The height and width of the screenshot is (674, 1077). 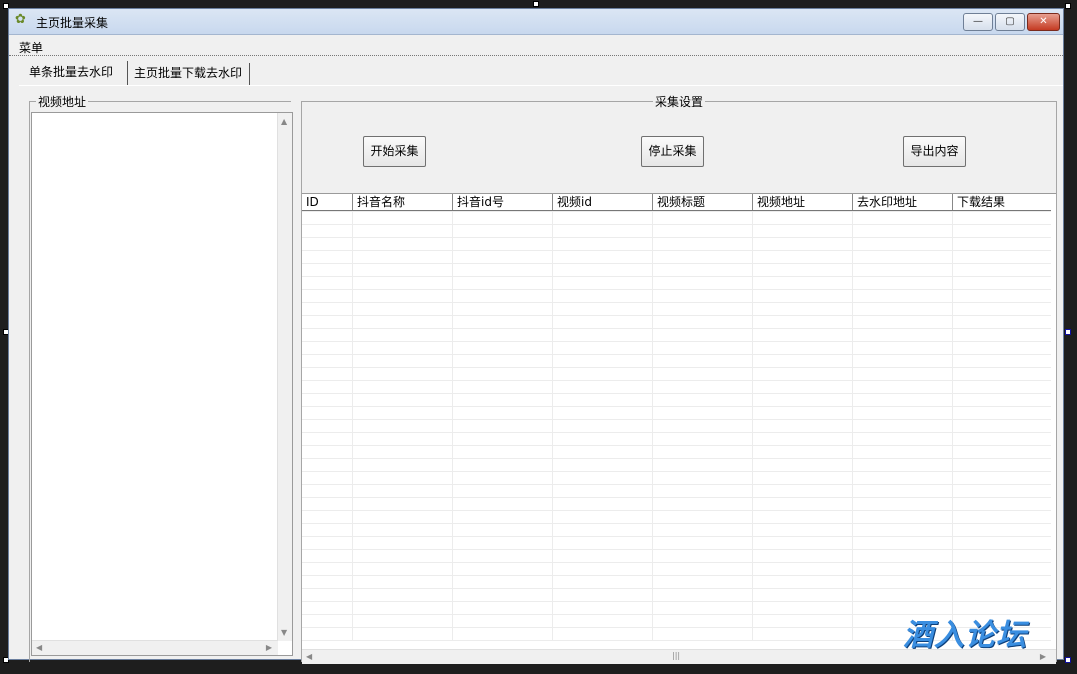 I want to click on start-collect-button: 开始采集, so click(x=394, y=151).